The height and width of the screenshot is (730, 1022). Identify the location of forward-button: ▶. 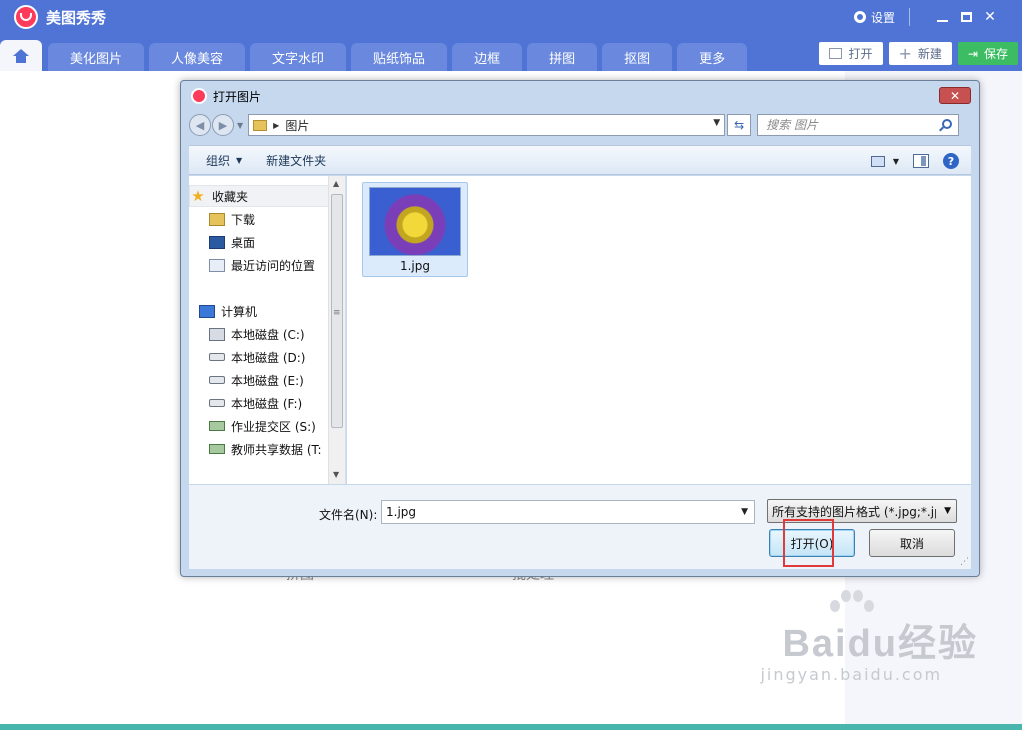
(223, 125).